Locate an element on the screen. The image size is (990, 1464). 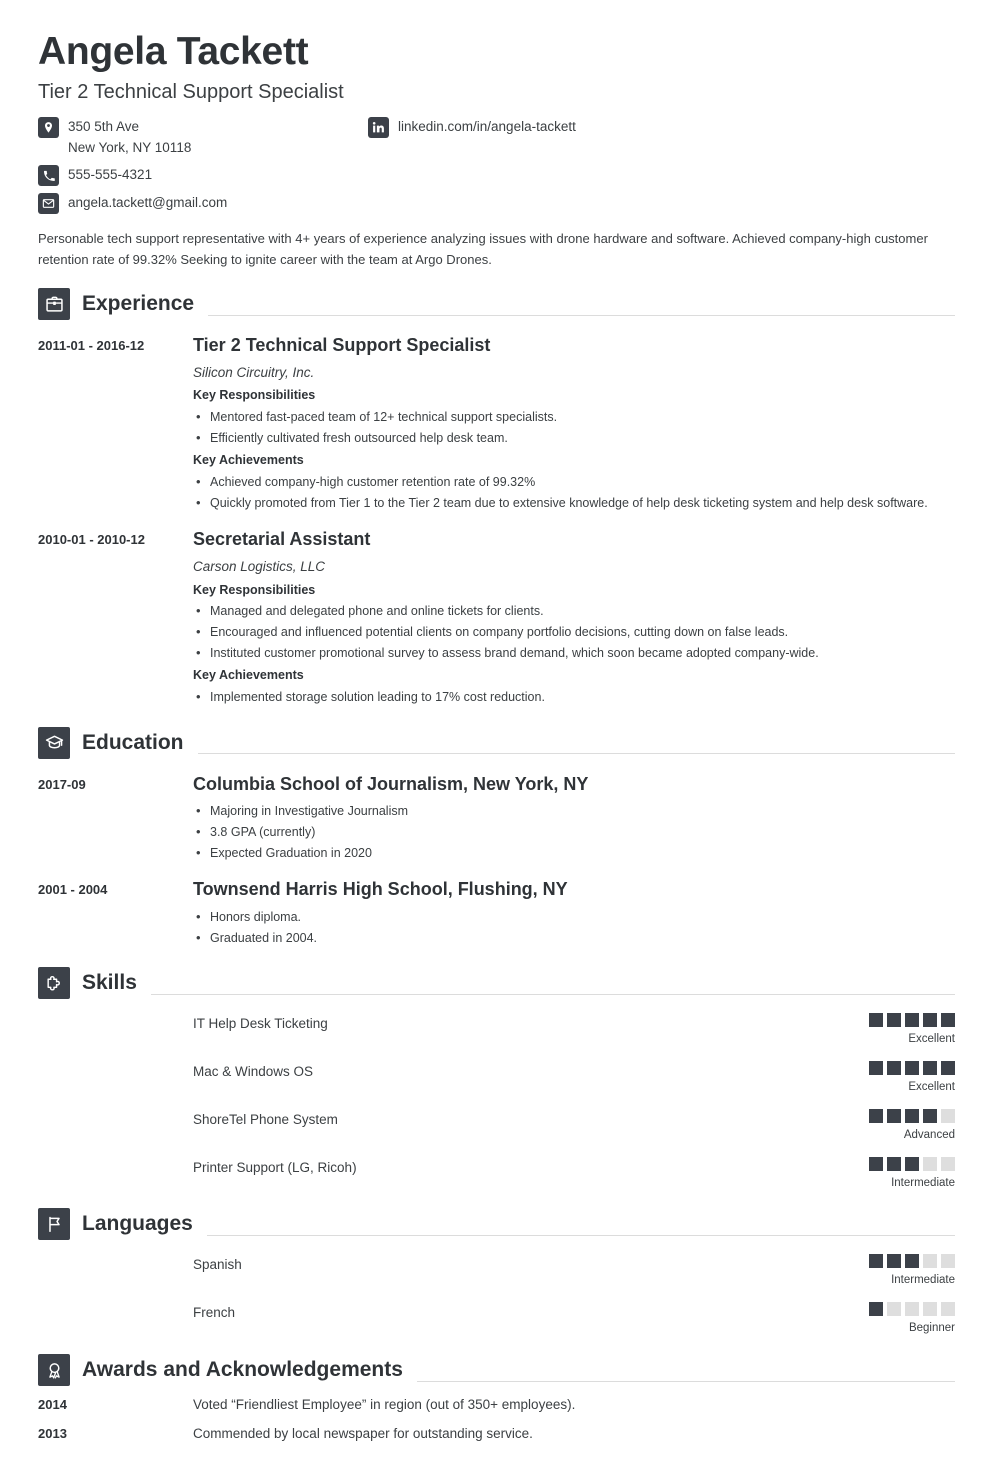
language-level-label: Beginner is located at coordinates (931, 1328).